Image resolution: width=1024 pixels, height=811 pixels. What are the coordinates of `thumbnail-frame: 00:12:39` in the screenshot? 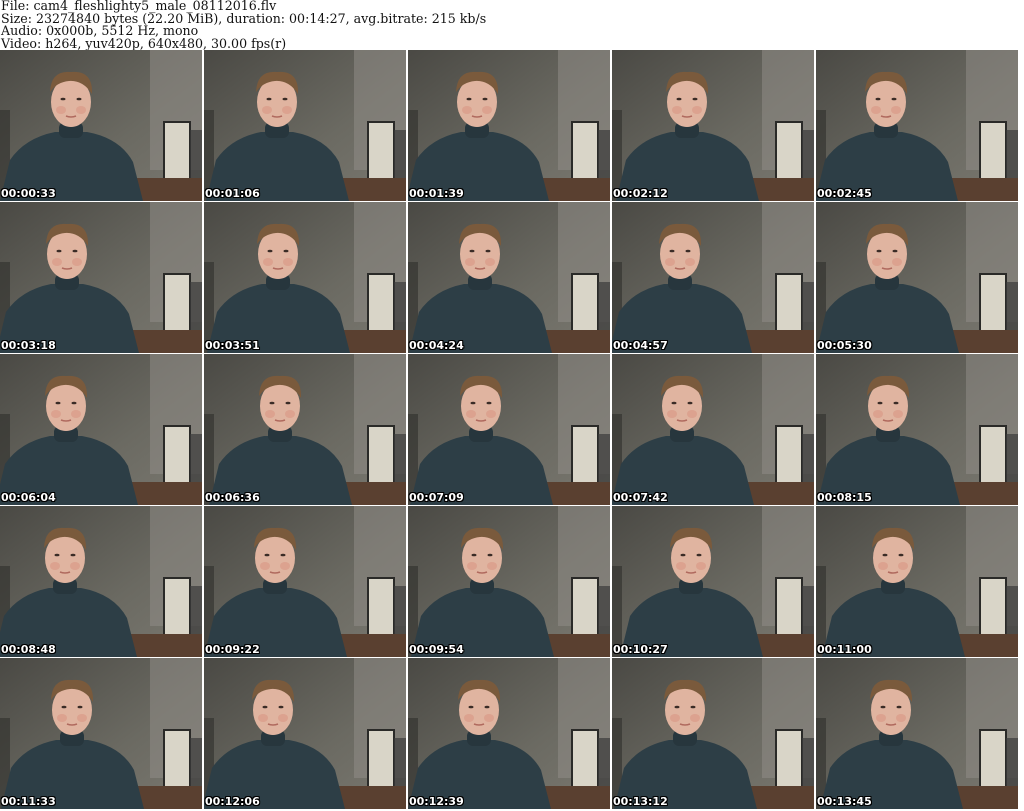 It's located at (509, 733).